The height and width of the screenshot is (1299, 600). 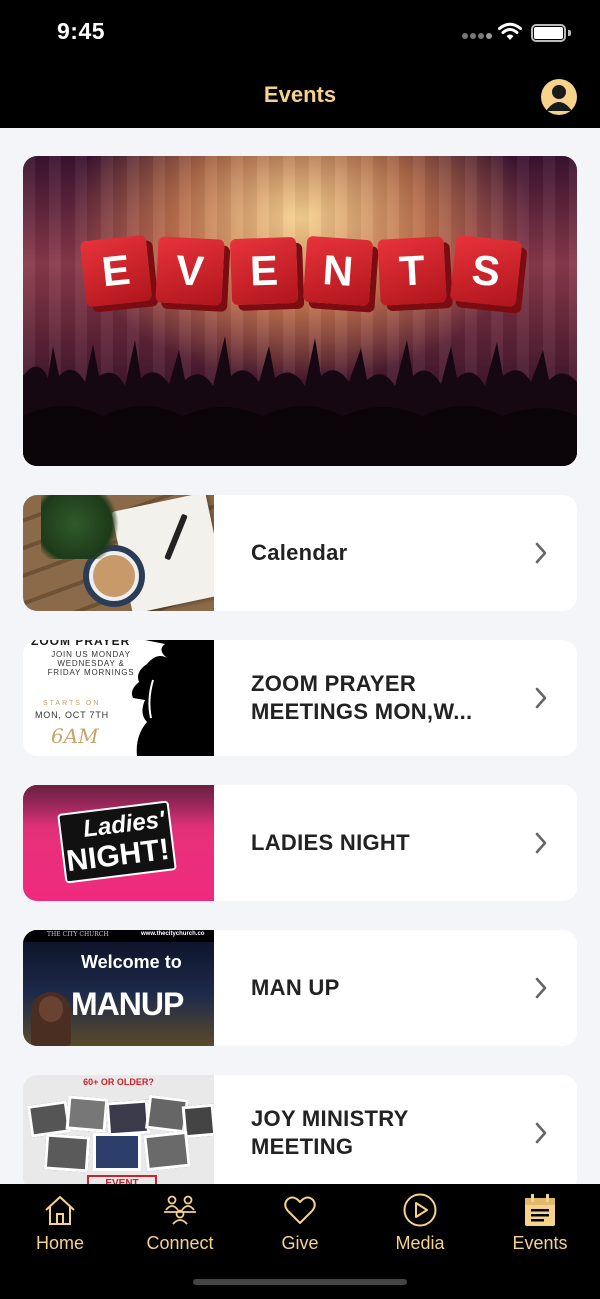 What do you see at coordinates (72, 715) in the screenshot?
I see `thumb-text: MON, OCT 7TH` at bounding box center [72, 715].